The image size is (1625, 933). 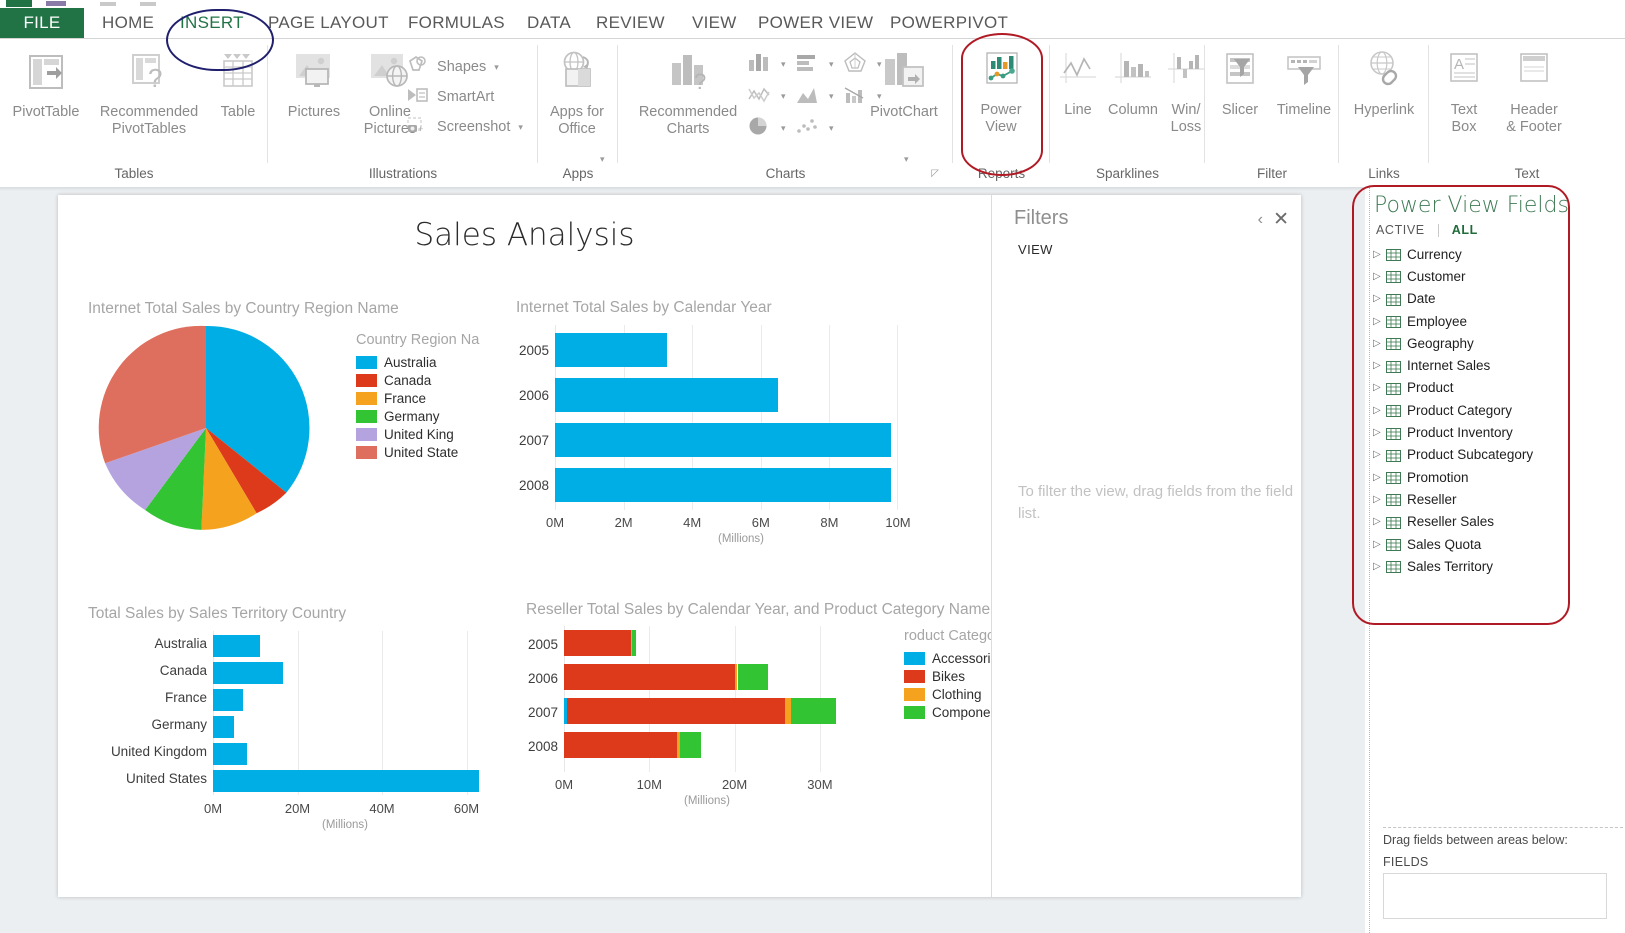 I want to click on tab-power-view: POWER VIEW, so click(x=815, y=23).